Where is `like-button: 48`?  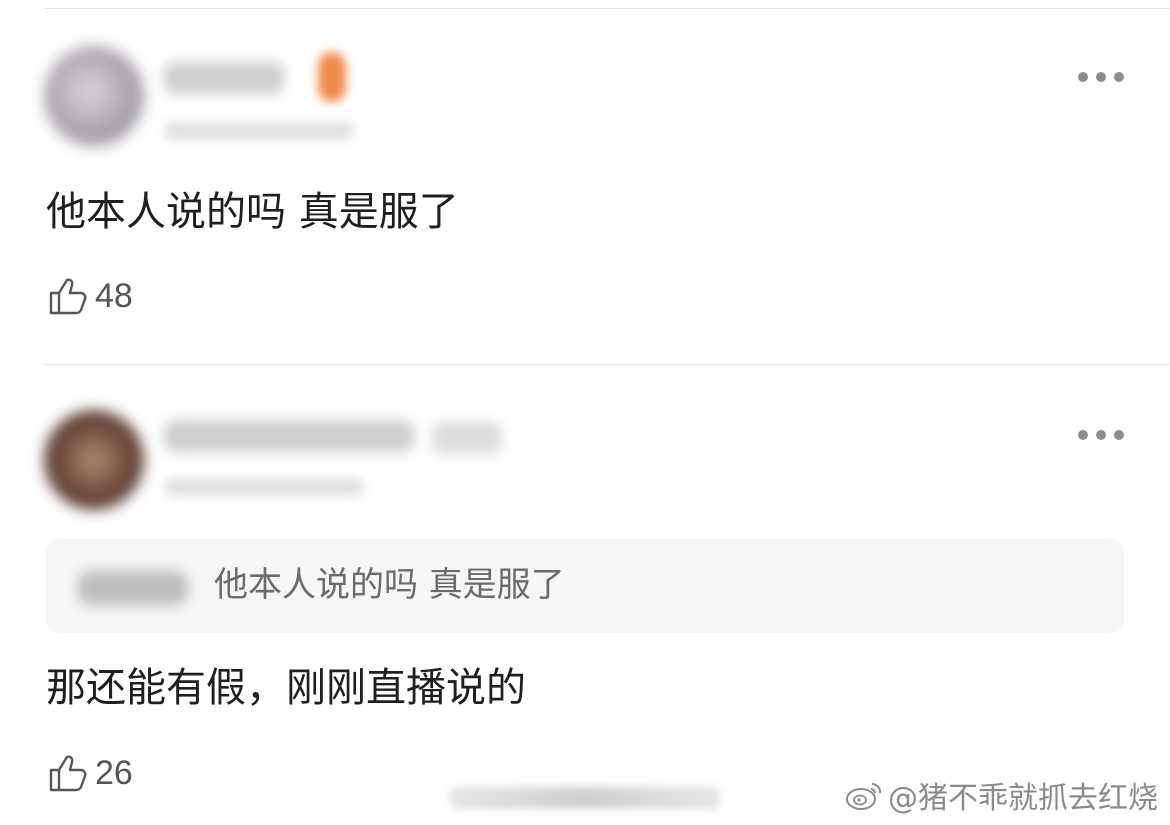 like-button: 48 is located at coordinates (90, 296).